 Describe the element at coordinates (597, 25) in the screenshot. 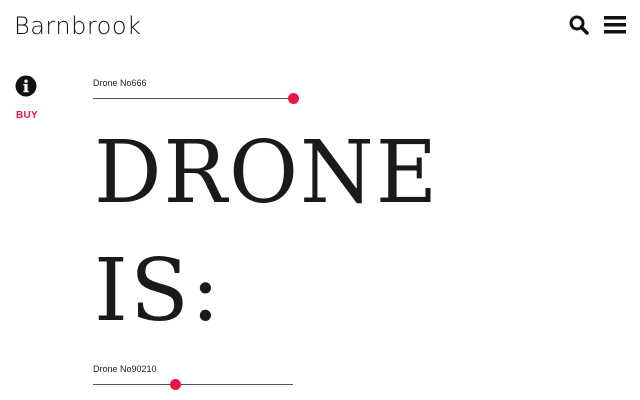

I see `header-actions` at that location.